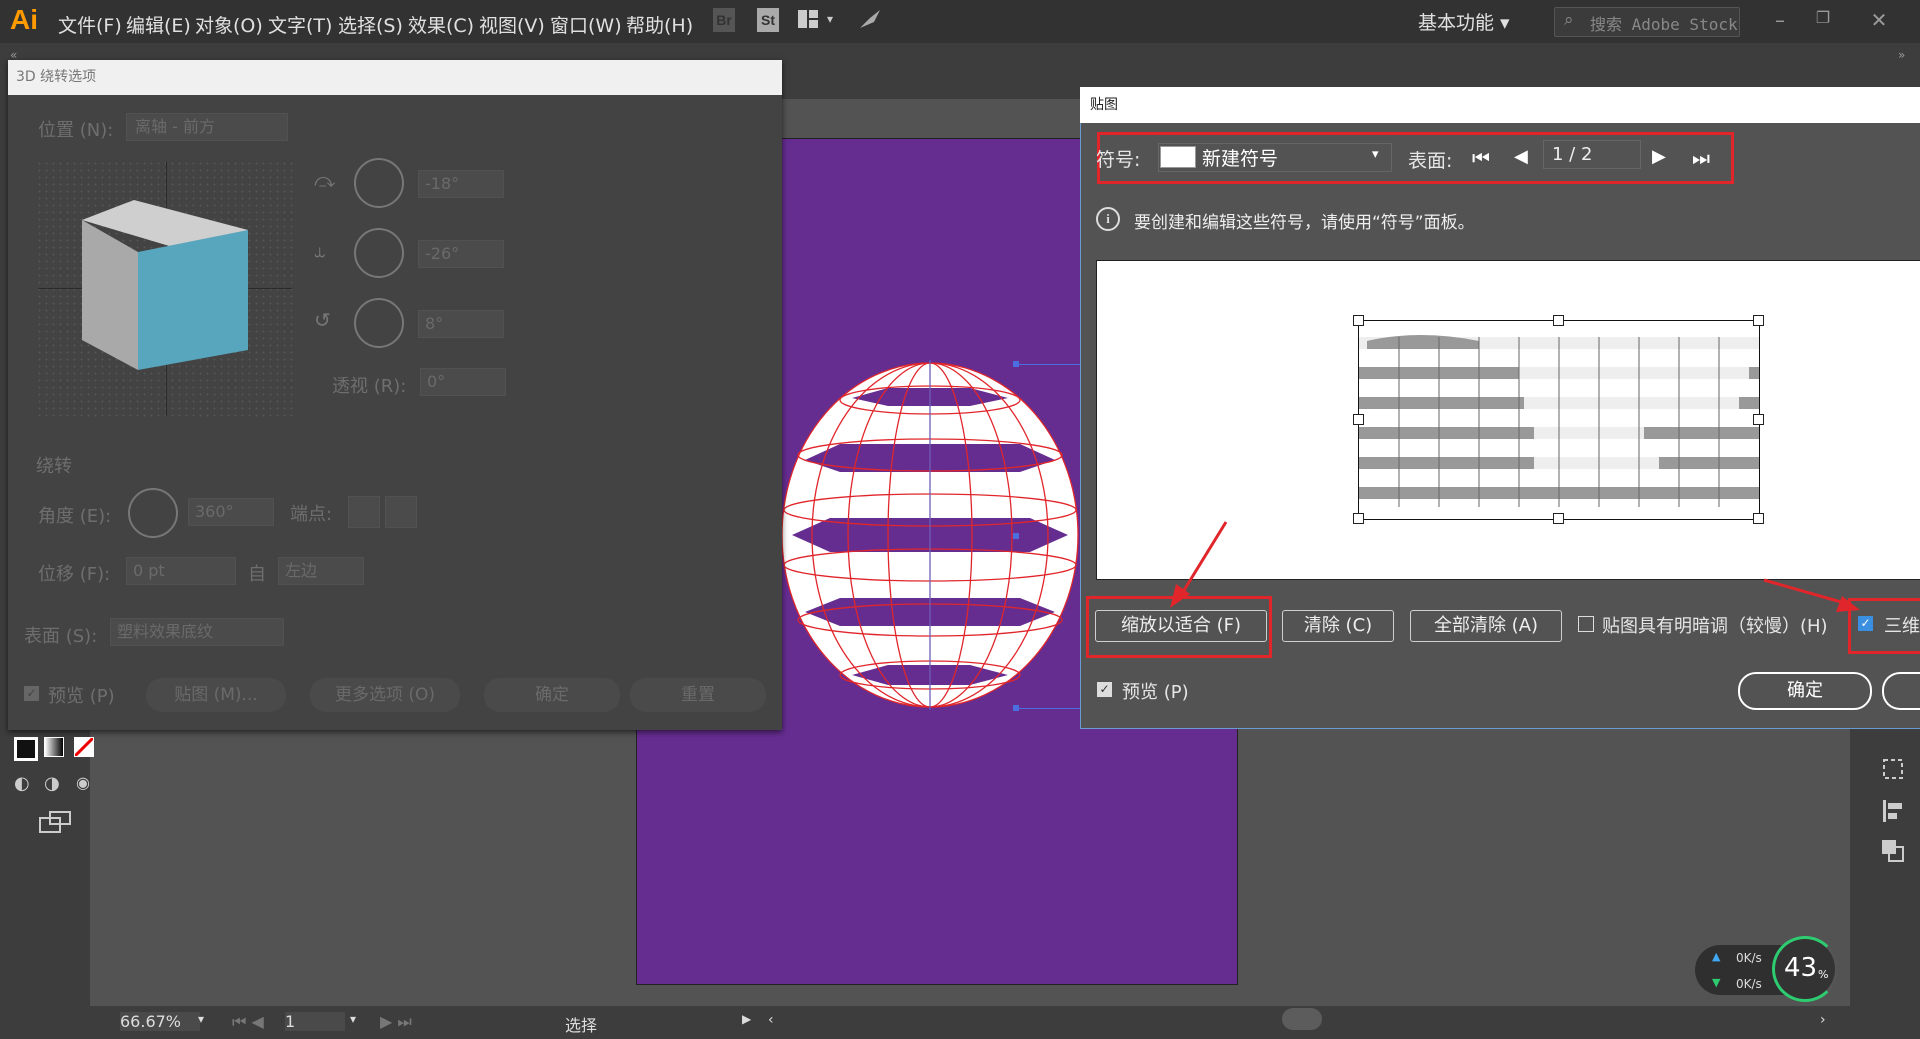 This screenshot has width=1920, height=1039. What do you see at coordinates (197, 632) in the screenshot?
I see `surface-select: 塑料效果底纹` at bounding box center [197, 632].